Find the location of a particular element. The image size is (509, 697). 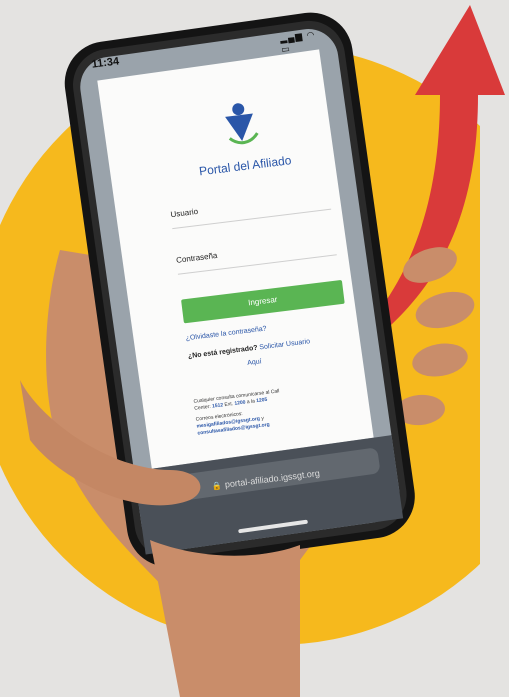

status-icons: ▂▄▆ ◠ ▭ is located at coordinates (297, 42).